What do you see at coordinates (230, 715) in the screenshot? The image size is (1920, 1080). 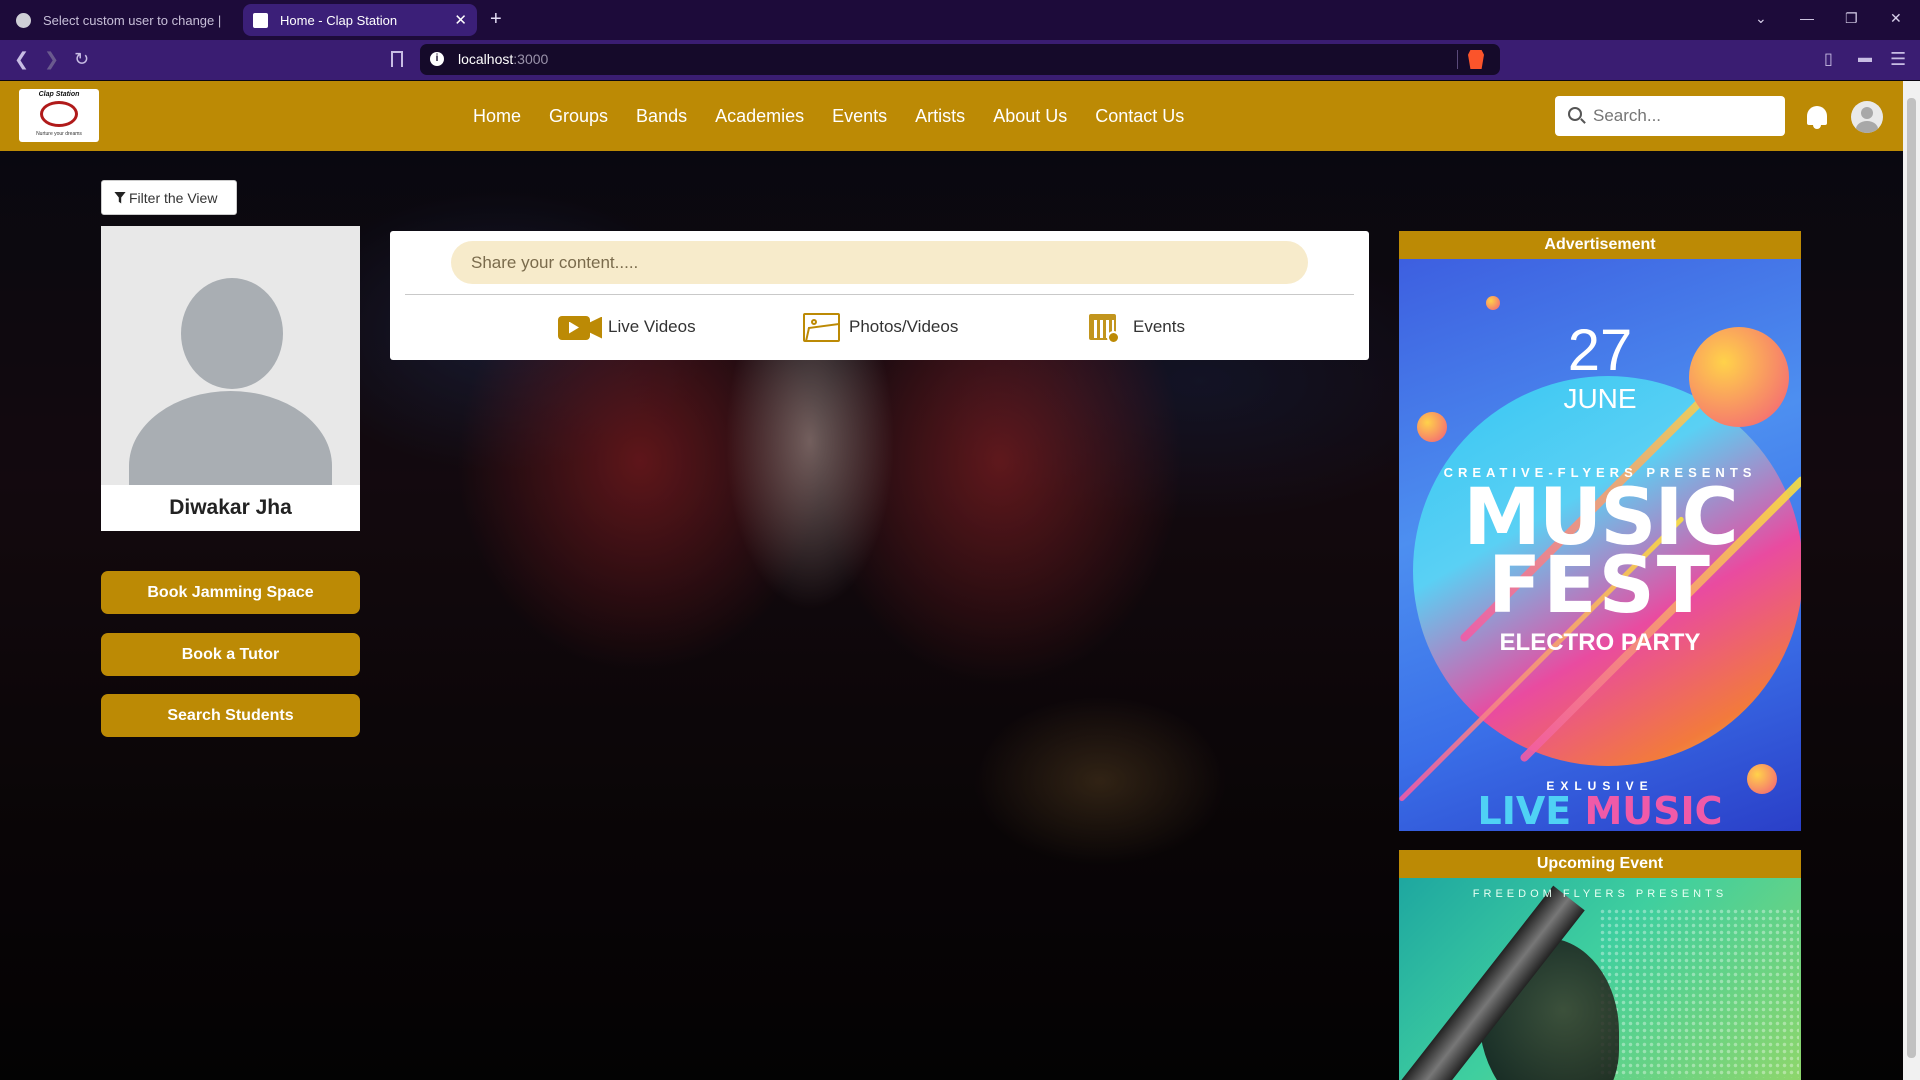 I see `search-students-button: Search Students` at bounding box center [230, 715].